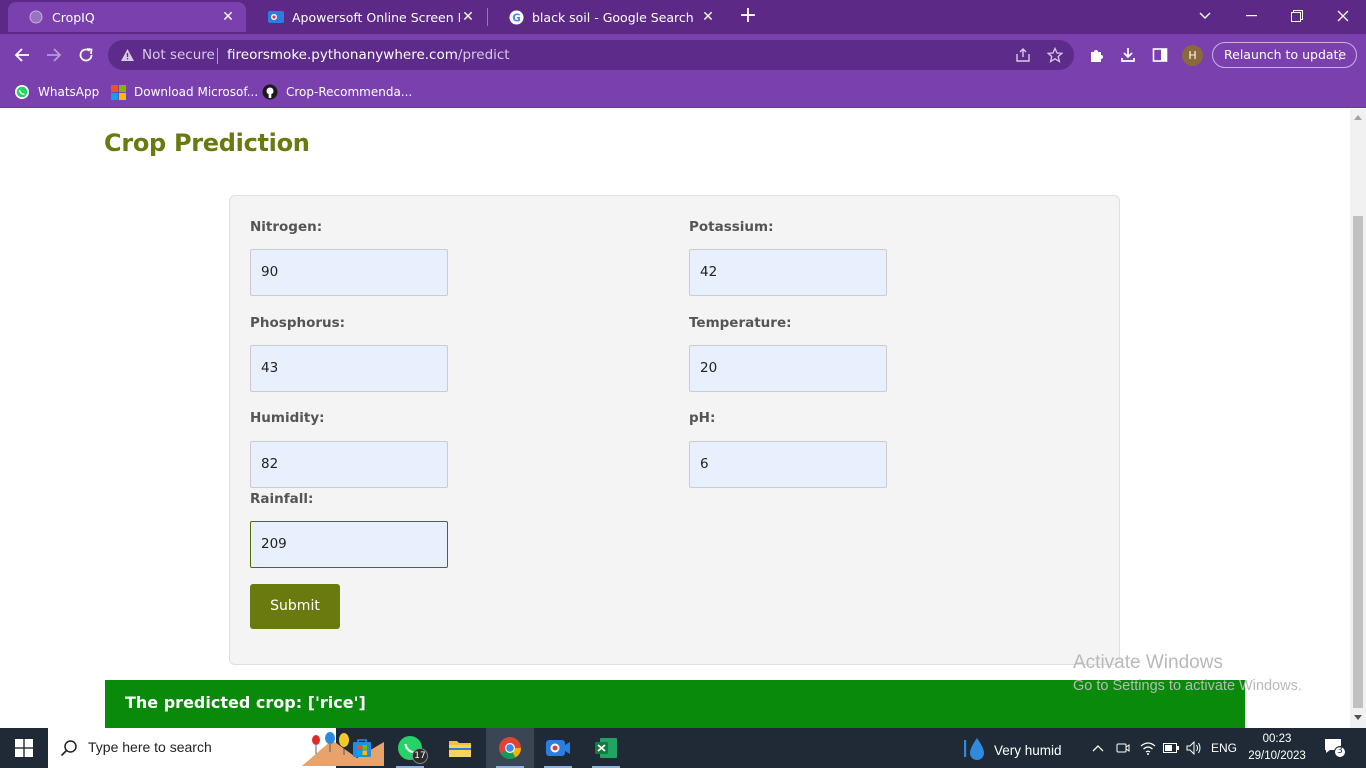 Image resolution: width=1366 pixels, height=768 pixels. What do you see at coordinates (295, 606) in the screenshot?
I see `submit-button: Submit` at bounding box center [295, 606].